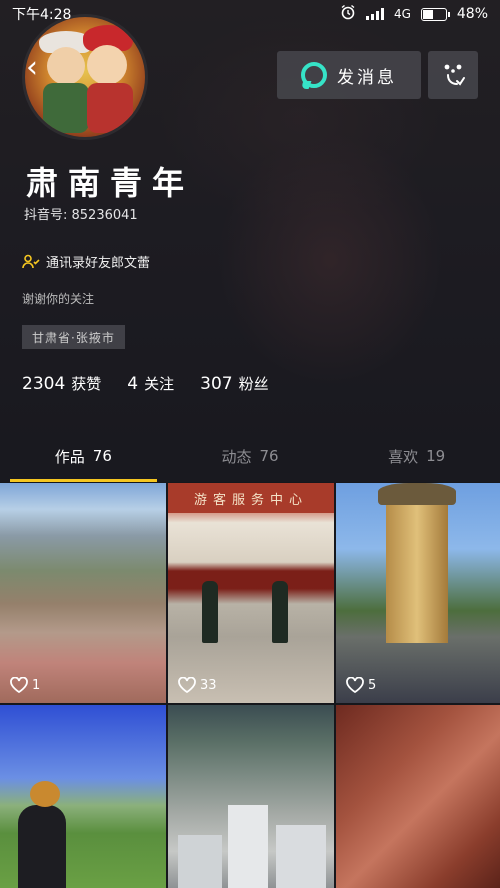 The image size is (500, 888). I want to click on stat-label: 关注, so click(159, 384).